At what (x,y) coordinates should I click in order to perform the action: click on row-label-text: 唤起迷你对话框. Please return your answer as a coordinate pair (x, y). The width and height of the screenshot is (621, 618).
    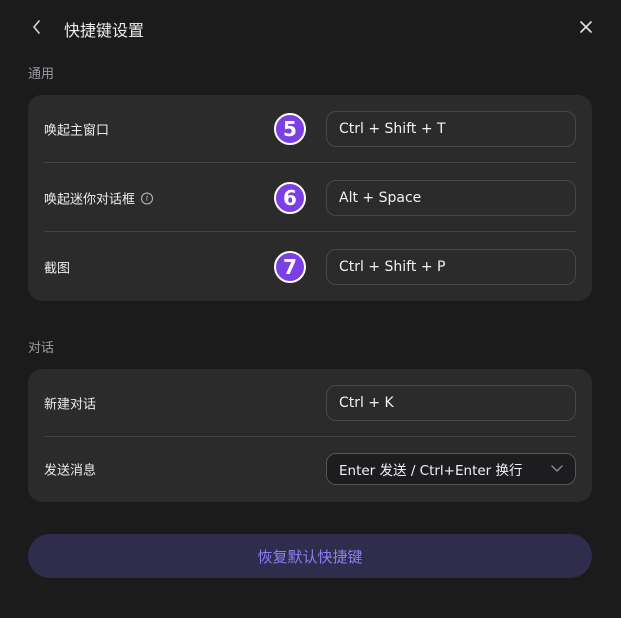
    Looking at the image, I should click on (90, 200).